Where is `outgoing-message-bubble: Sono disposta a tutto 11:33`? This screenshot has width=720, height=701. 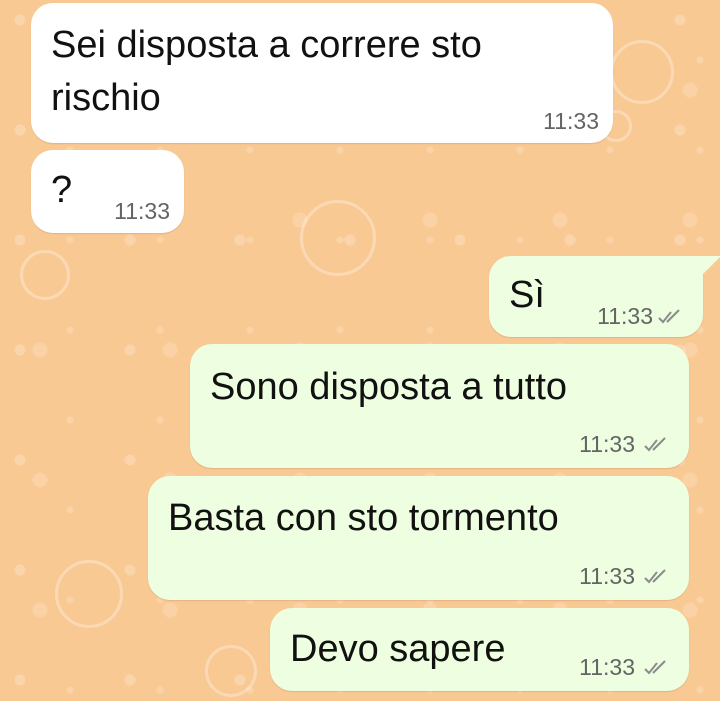
outgoing-message-bubble: Sono disposta a tutto 11:33 is located at coordinates (439, 406).